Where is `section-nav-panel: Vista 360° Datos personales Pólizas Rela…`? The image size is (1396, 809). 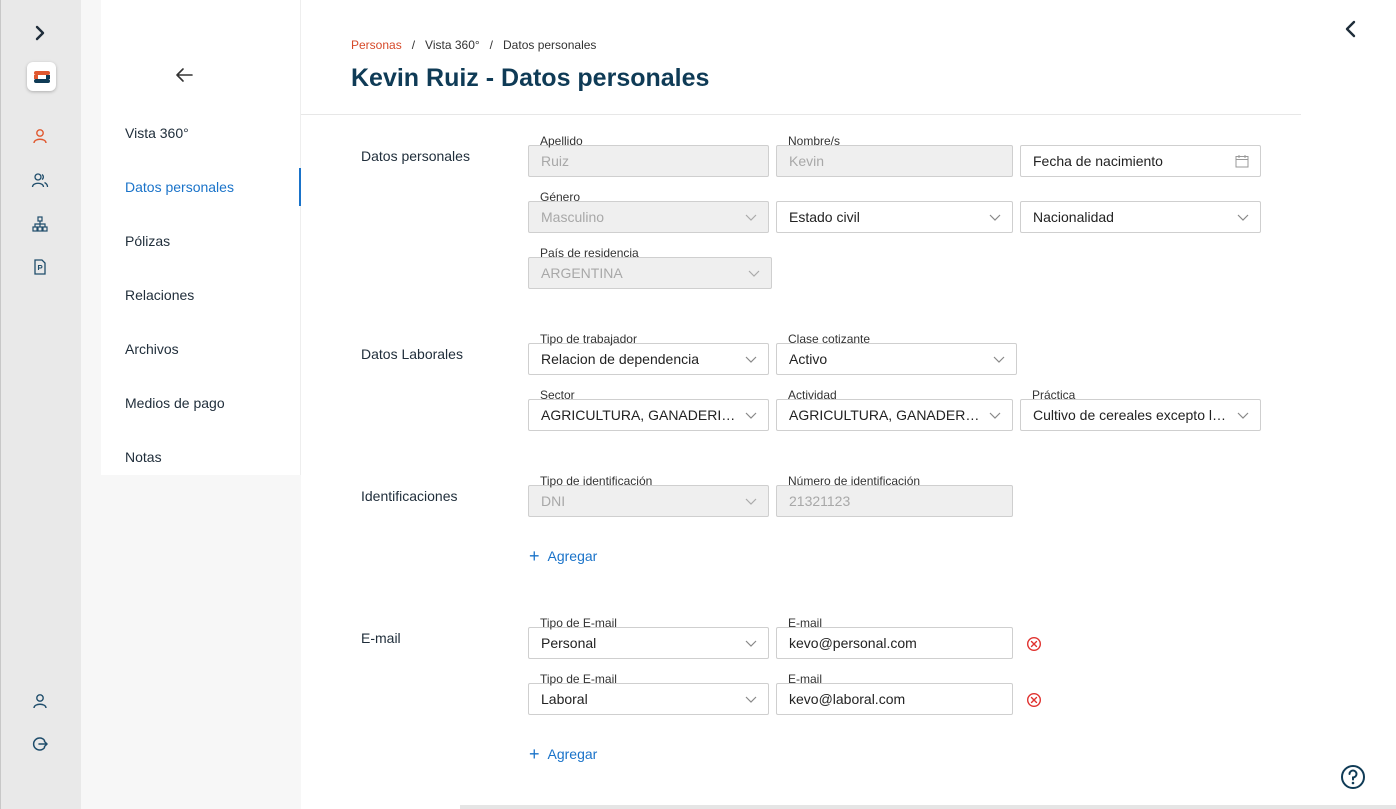
section-nav-panel: Vista 360° Datos personales Pólizas Rela… is located at coordinates (201, 237).